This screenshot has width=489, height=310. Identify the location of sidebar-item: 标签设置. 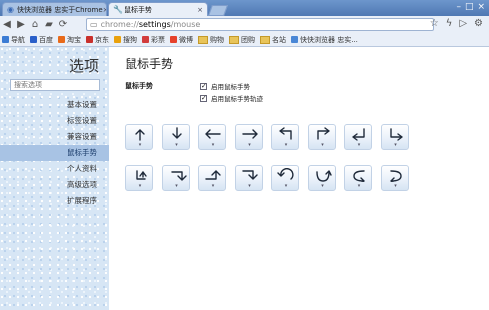
(54, 121).